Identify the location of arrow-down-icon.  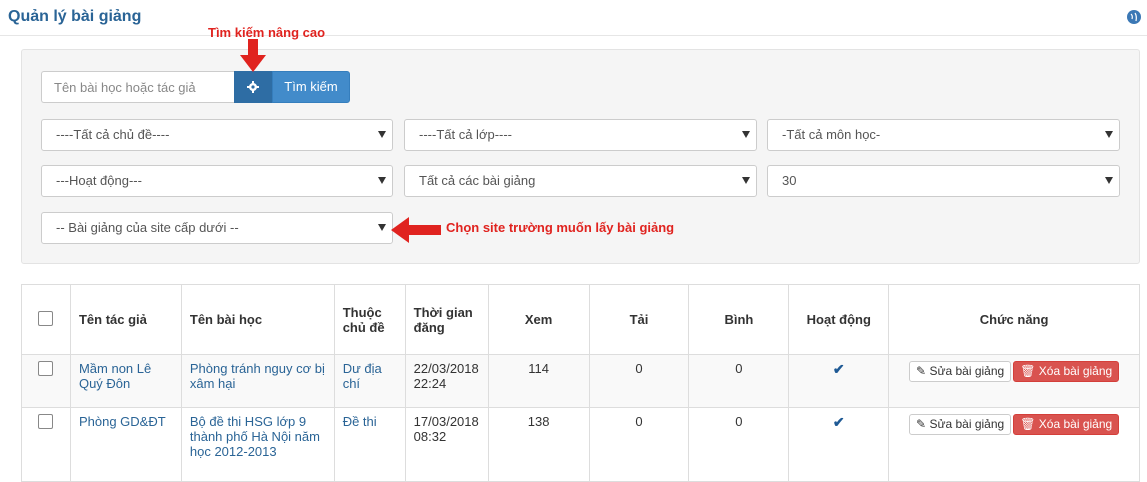
(253, 55).